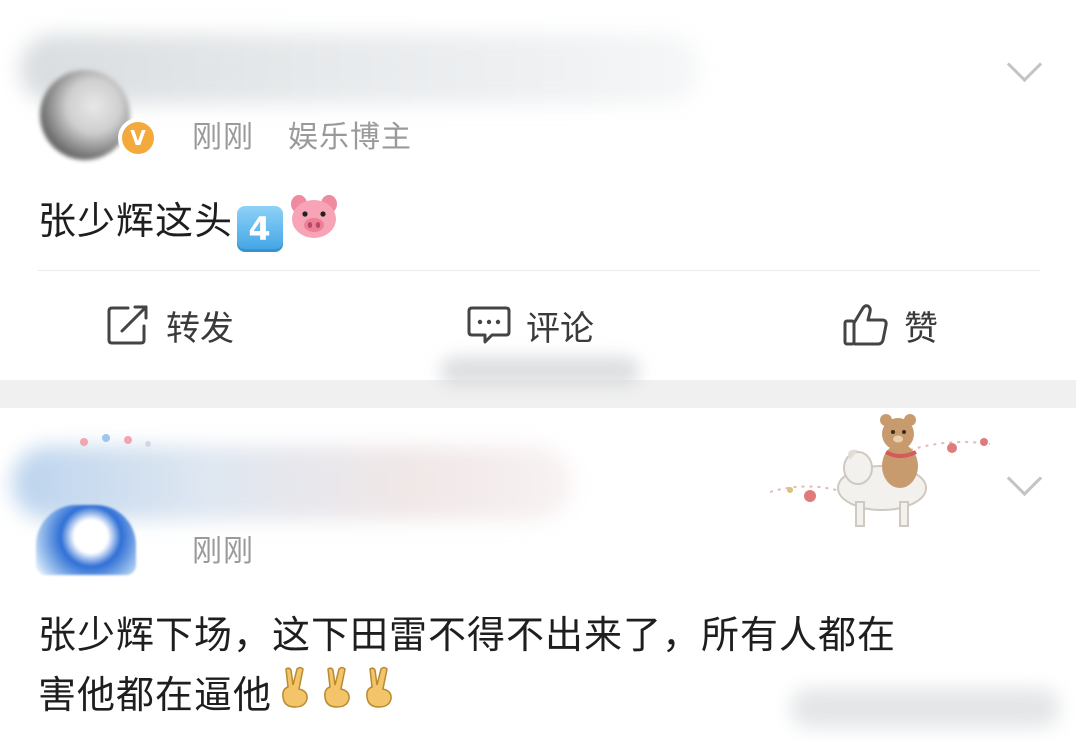 The width and height of the screenshot is (1076, 740). Describe the element at coordinates (260, 229) in the screenshot. I see `keycap-4-emoji: 4` at that location.